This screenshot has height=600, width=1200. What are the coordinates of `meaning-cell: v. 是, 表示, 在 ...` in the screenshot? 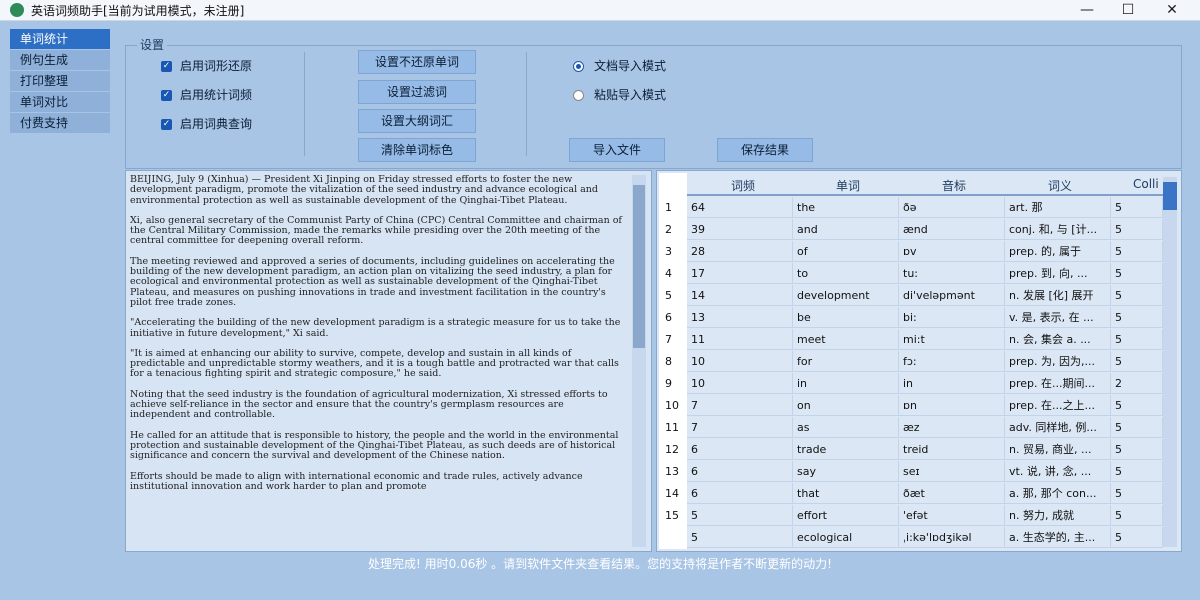 It's located at (1058, 317).